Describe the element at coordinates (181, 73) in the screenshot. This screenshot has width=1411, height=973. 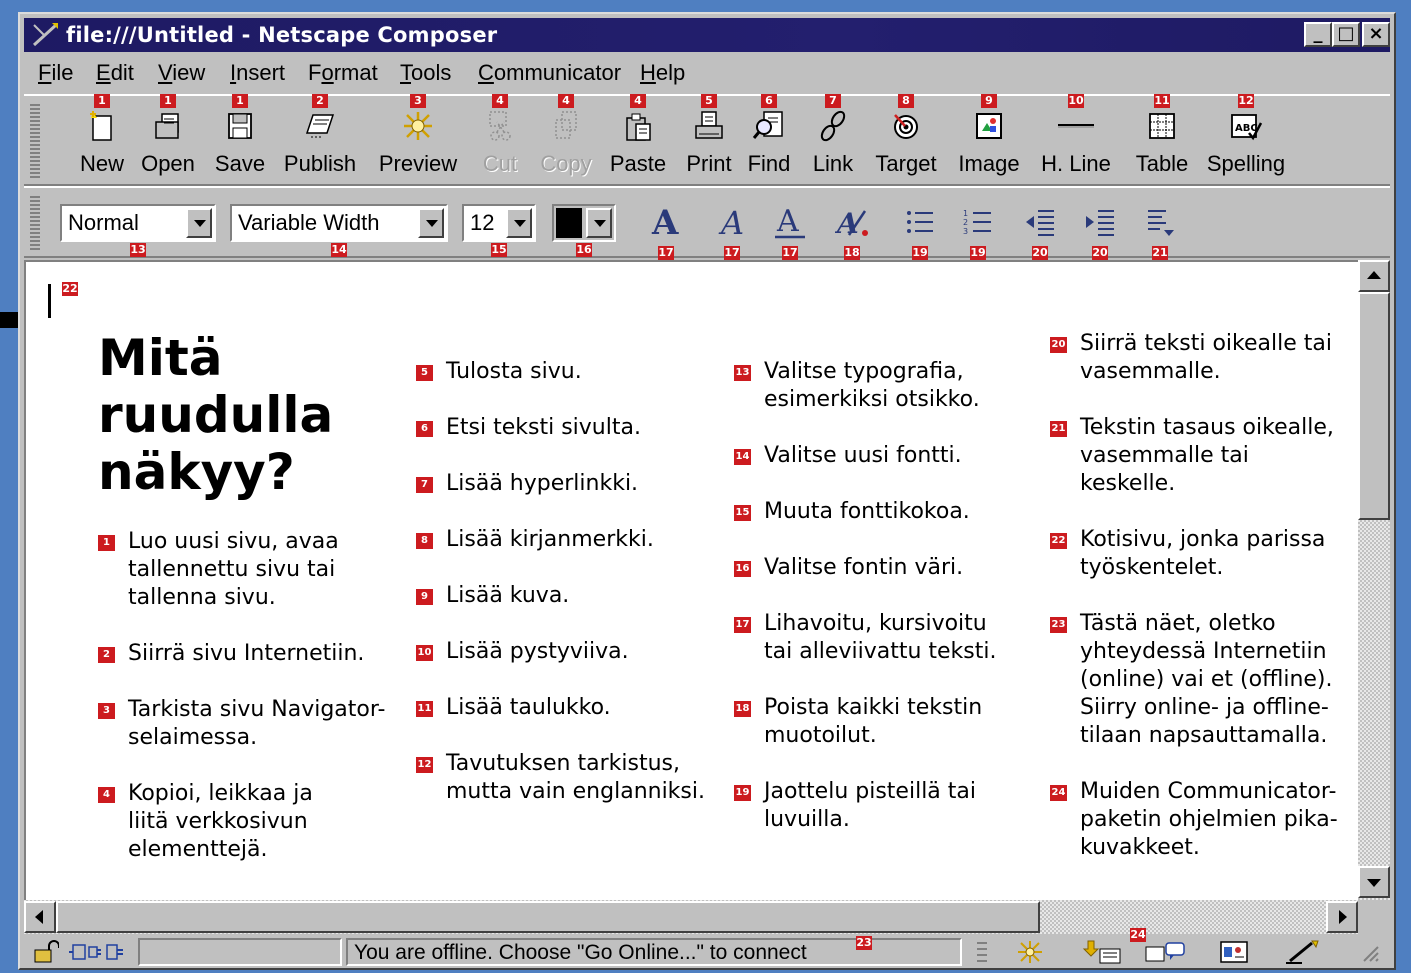
I see `menu-view: View` at that location.